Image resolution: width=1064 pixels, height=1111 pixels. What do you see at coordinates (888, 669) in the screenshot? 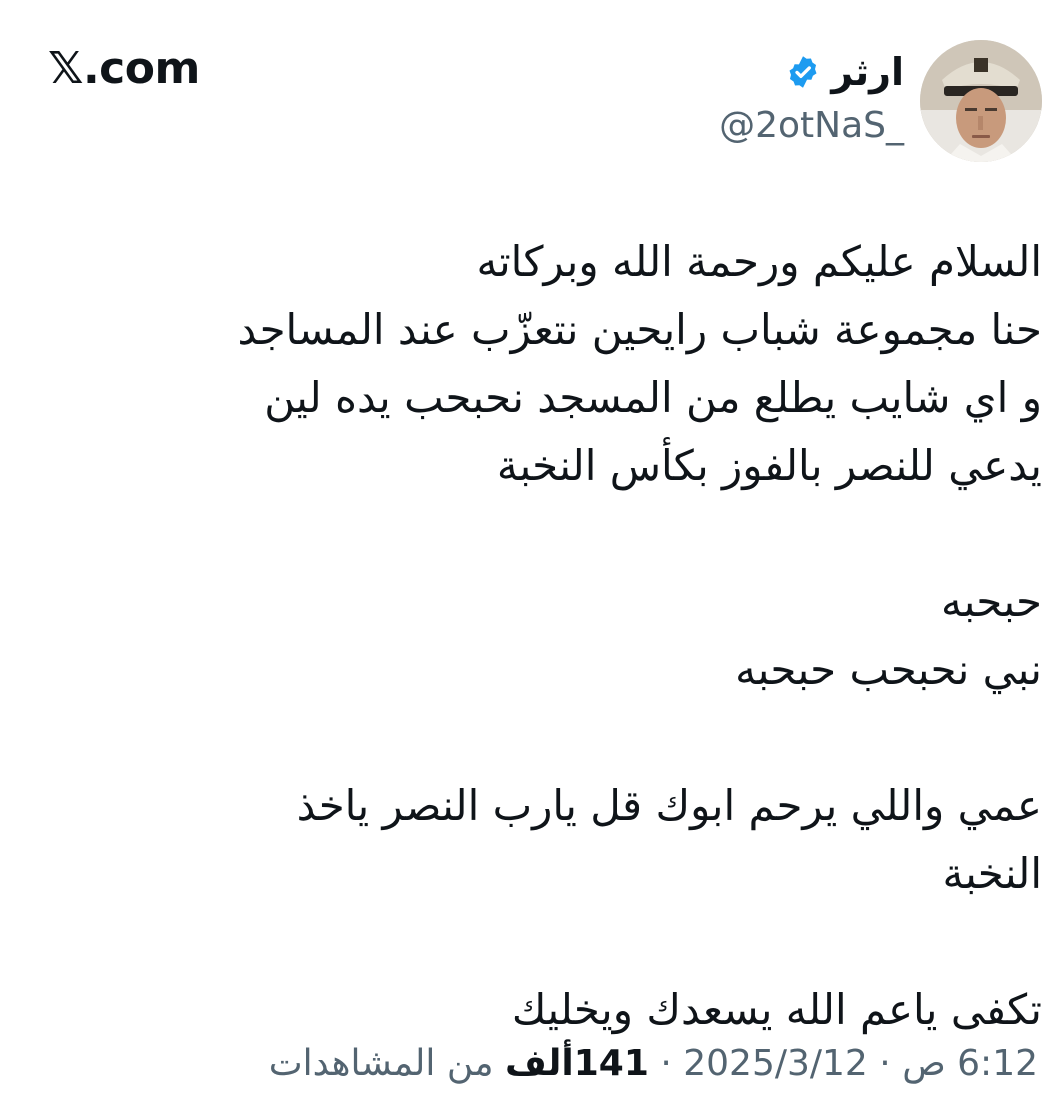
I see `tweet-line: نبي نحبحب حبحبه` at bounding box center [888, 669].